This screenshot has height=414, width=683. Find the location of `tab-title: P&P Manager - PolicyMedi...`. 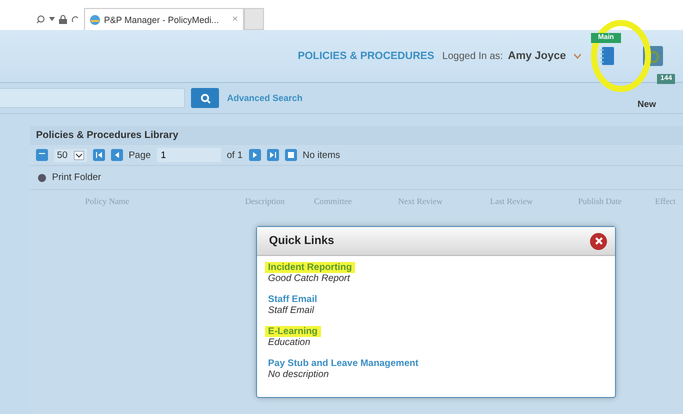

tab-title: P&P Manager - PolicyMedi... is located at coordinates (161, 19).